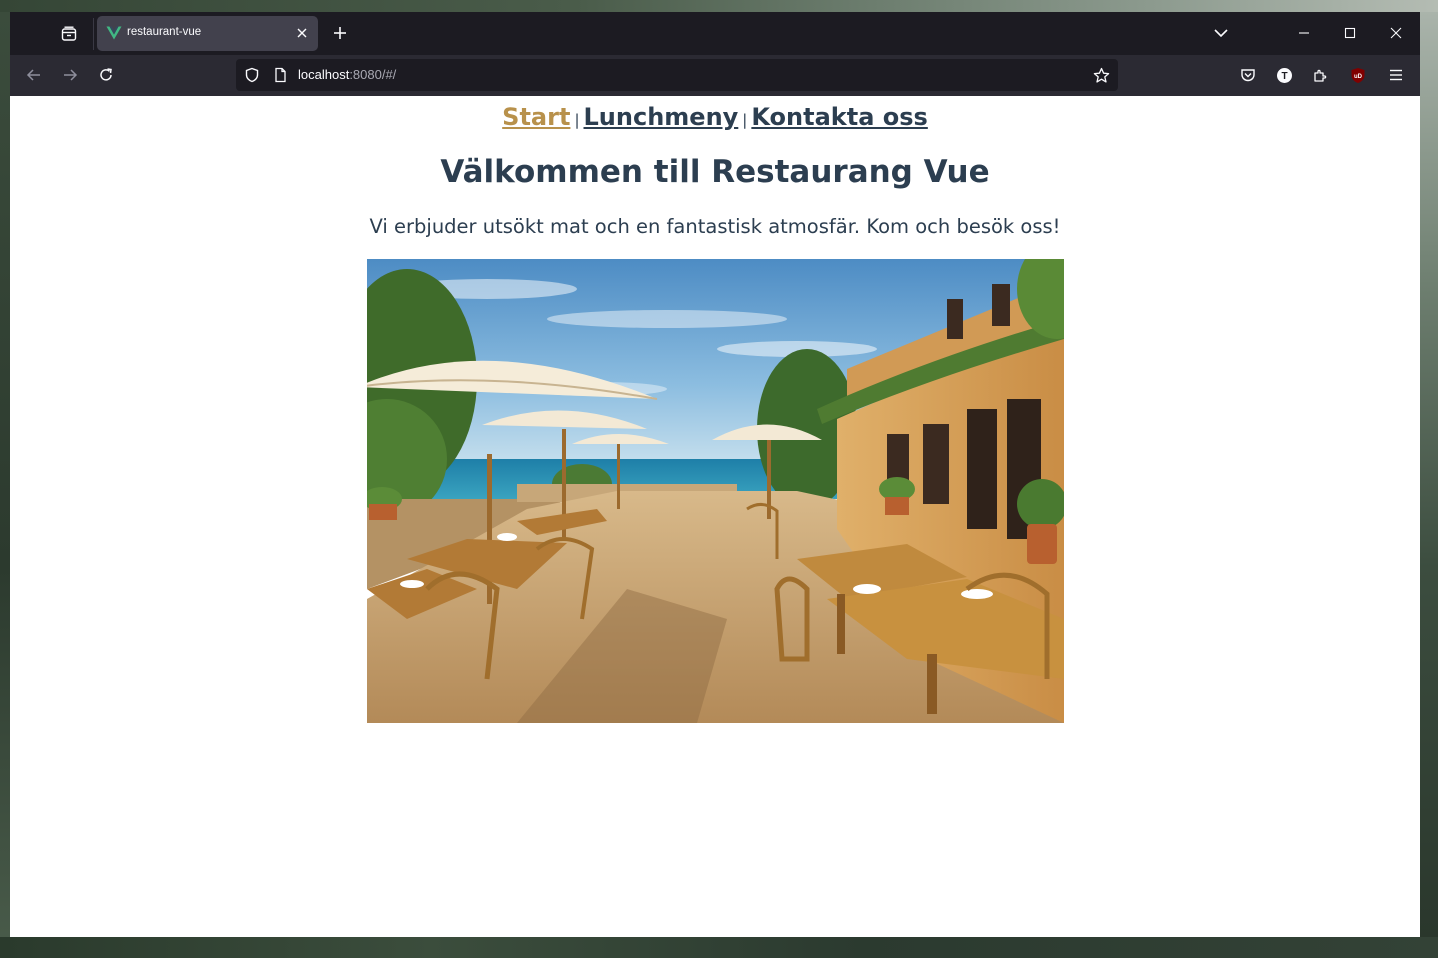 This screenshot has width=1438, height=958. I want to click on reload-button, so click(106, 75).